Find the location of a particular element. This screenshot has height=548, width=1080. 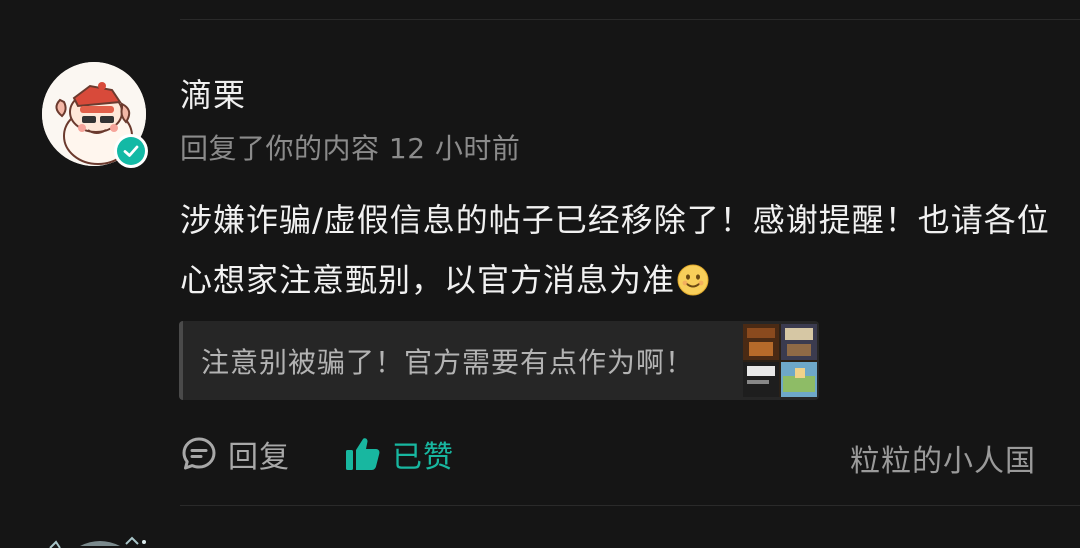

like-label: 已赞 is located at coordinates (423, 457).